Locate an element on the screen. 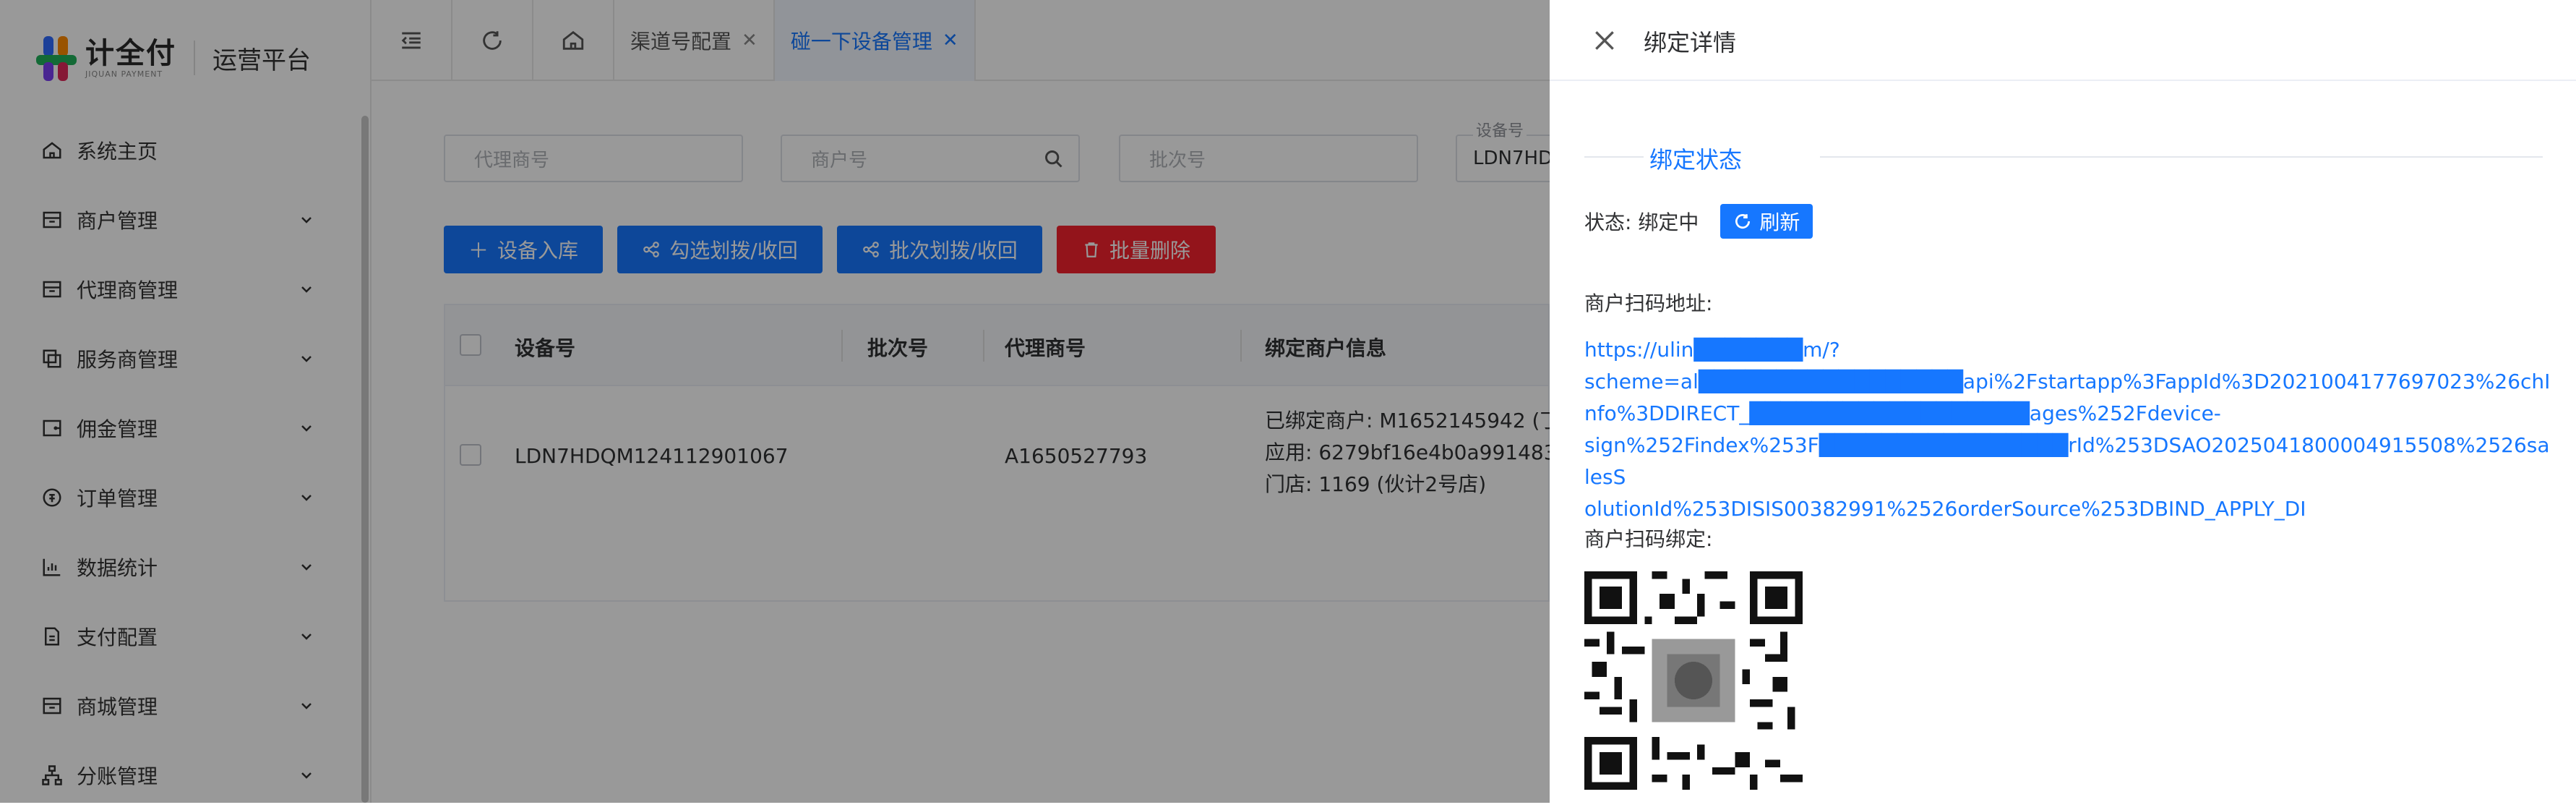 The width and height of the screenshot is (2576, 810). button-label: 刷新 is located at coordinates (1780, 222).